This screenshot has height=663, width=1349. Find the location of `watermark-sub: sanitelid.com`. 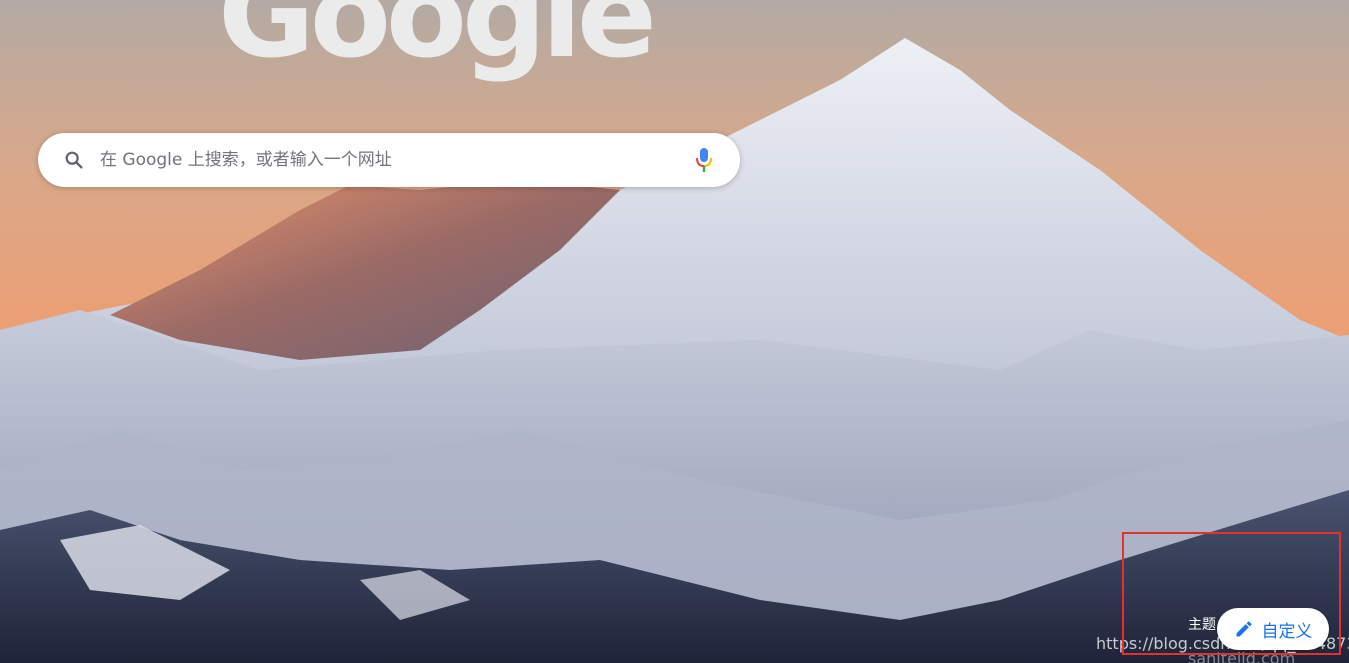

watermark-sub: sanitelid.com is located at coordinates (1242, 656).